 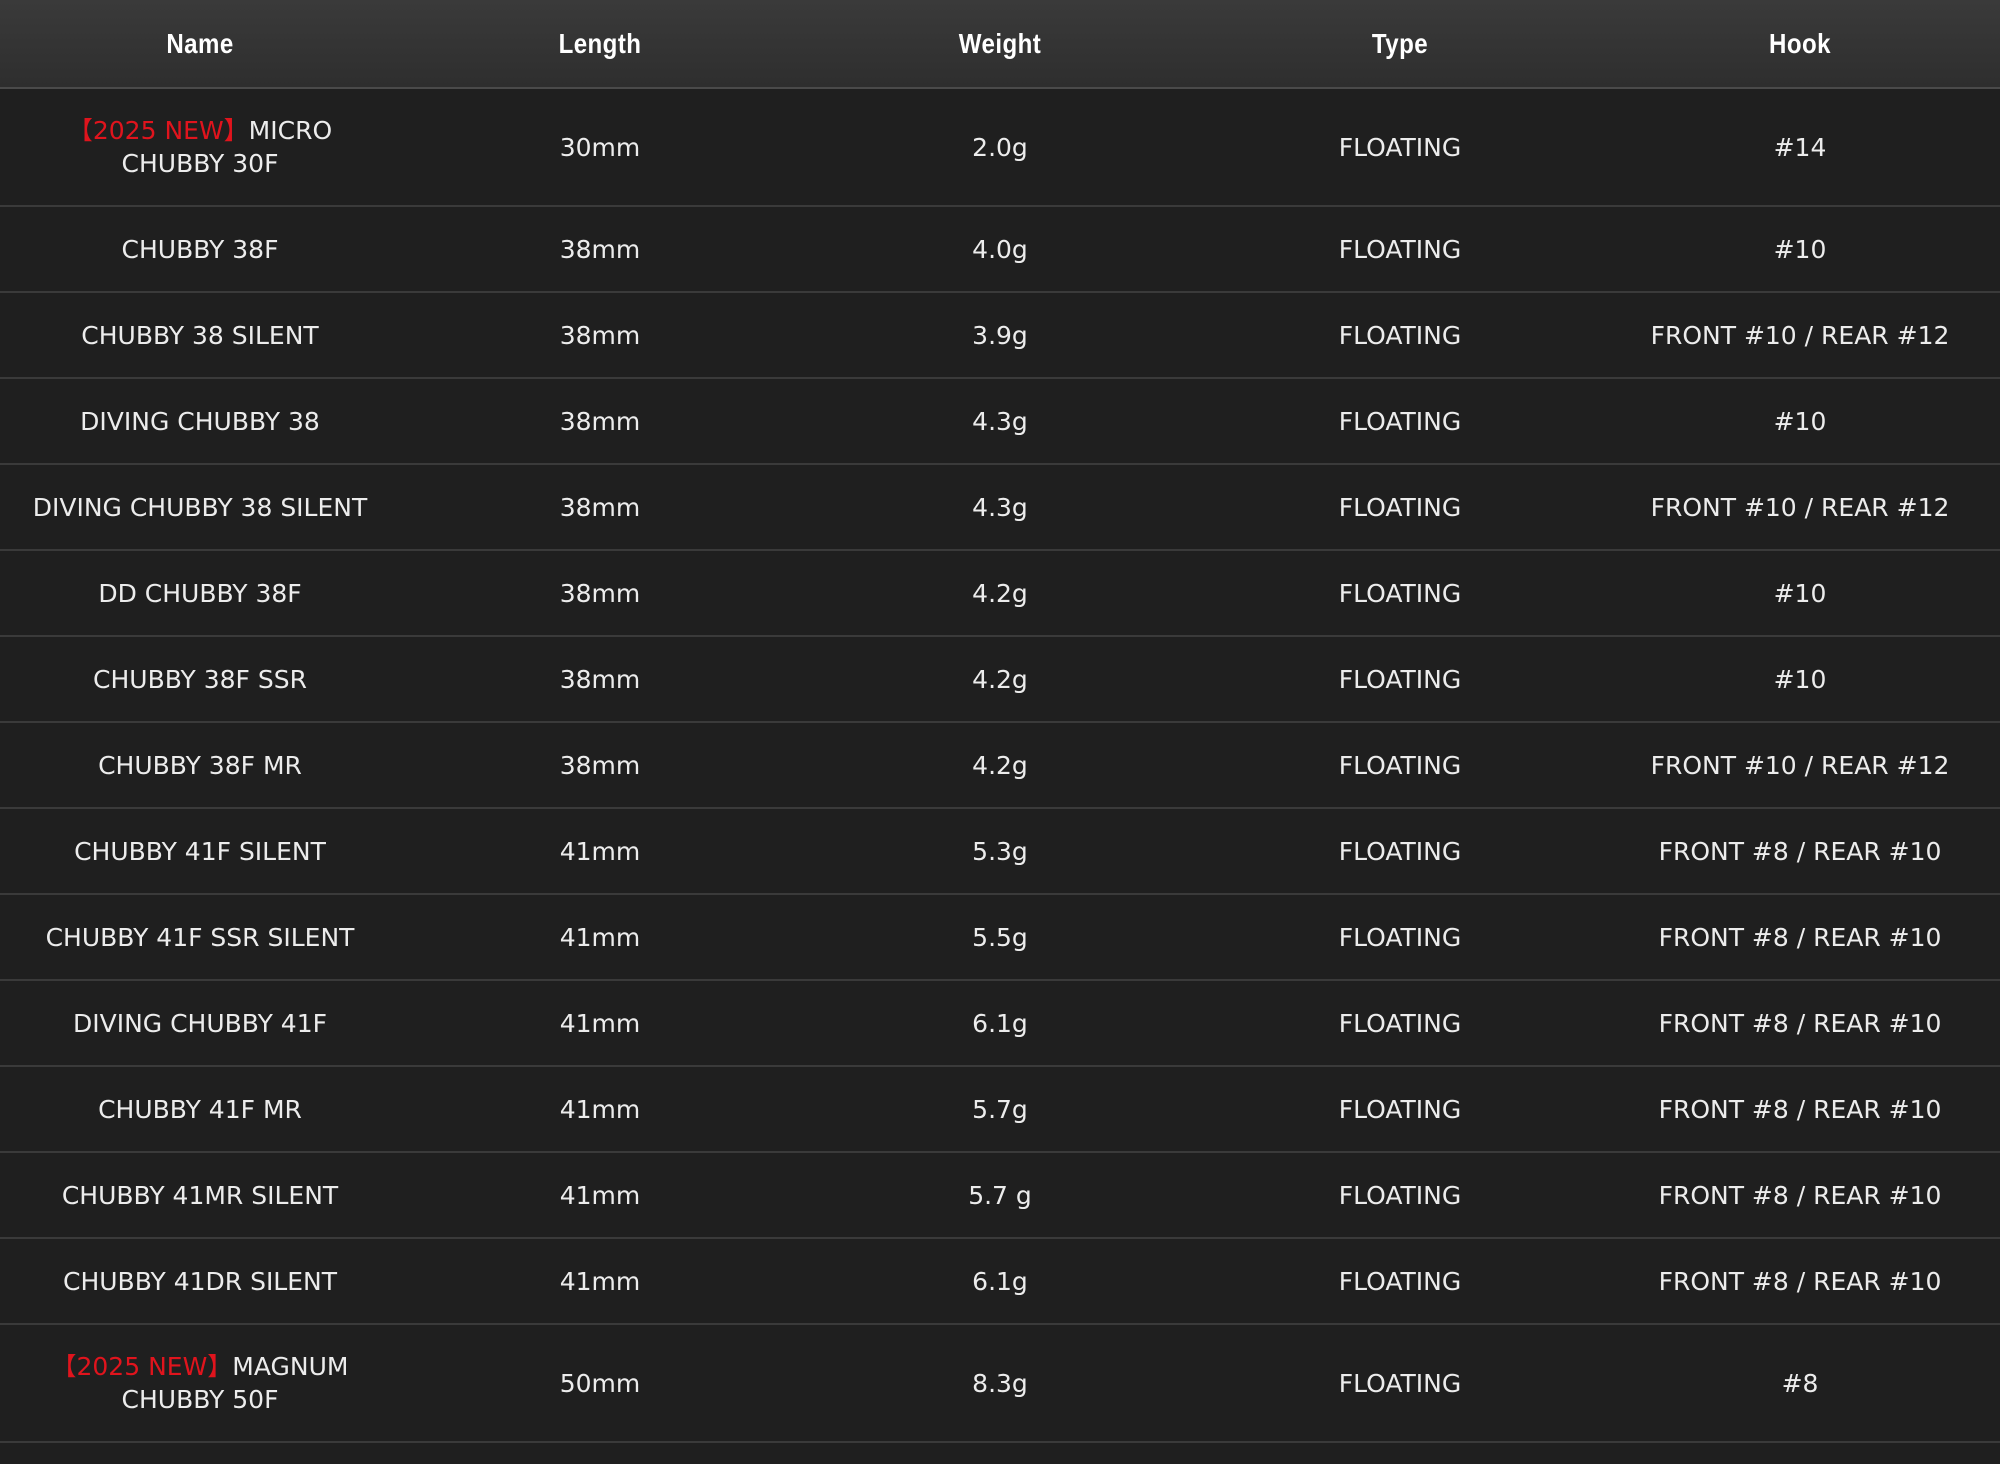 I want to click on cell-weight: 5.5g, so click(x=1000, y=937).